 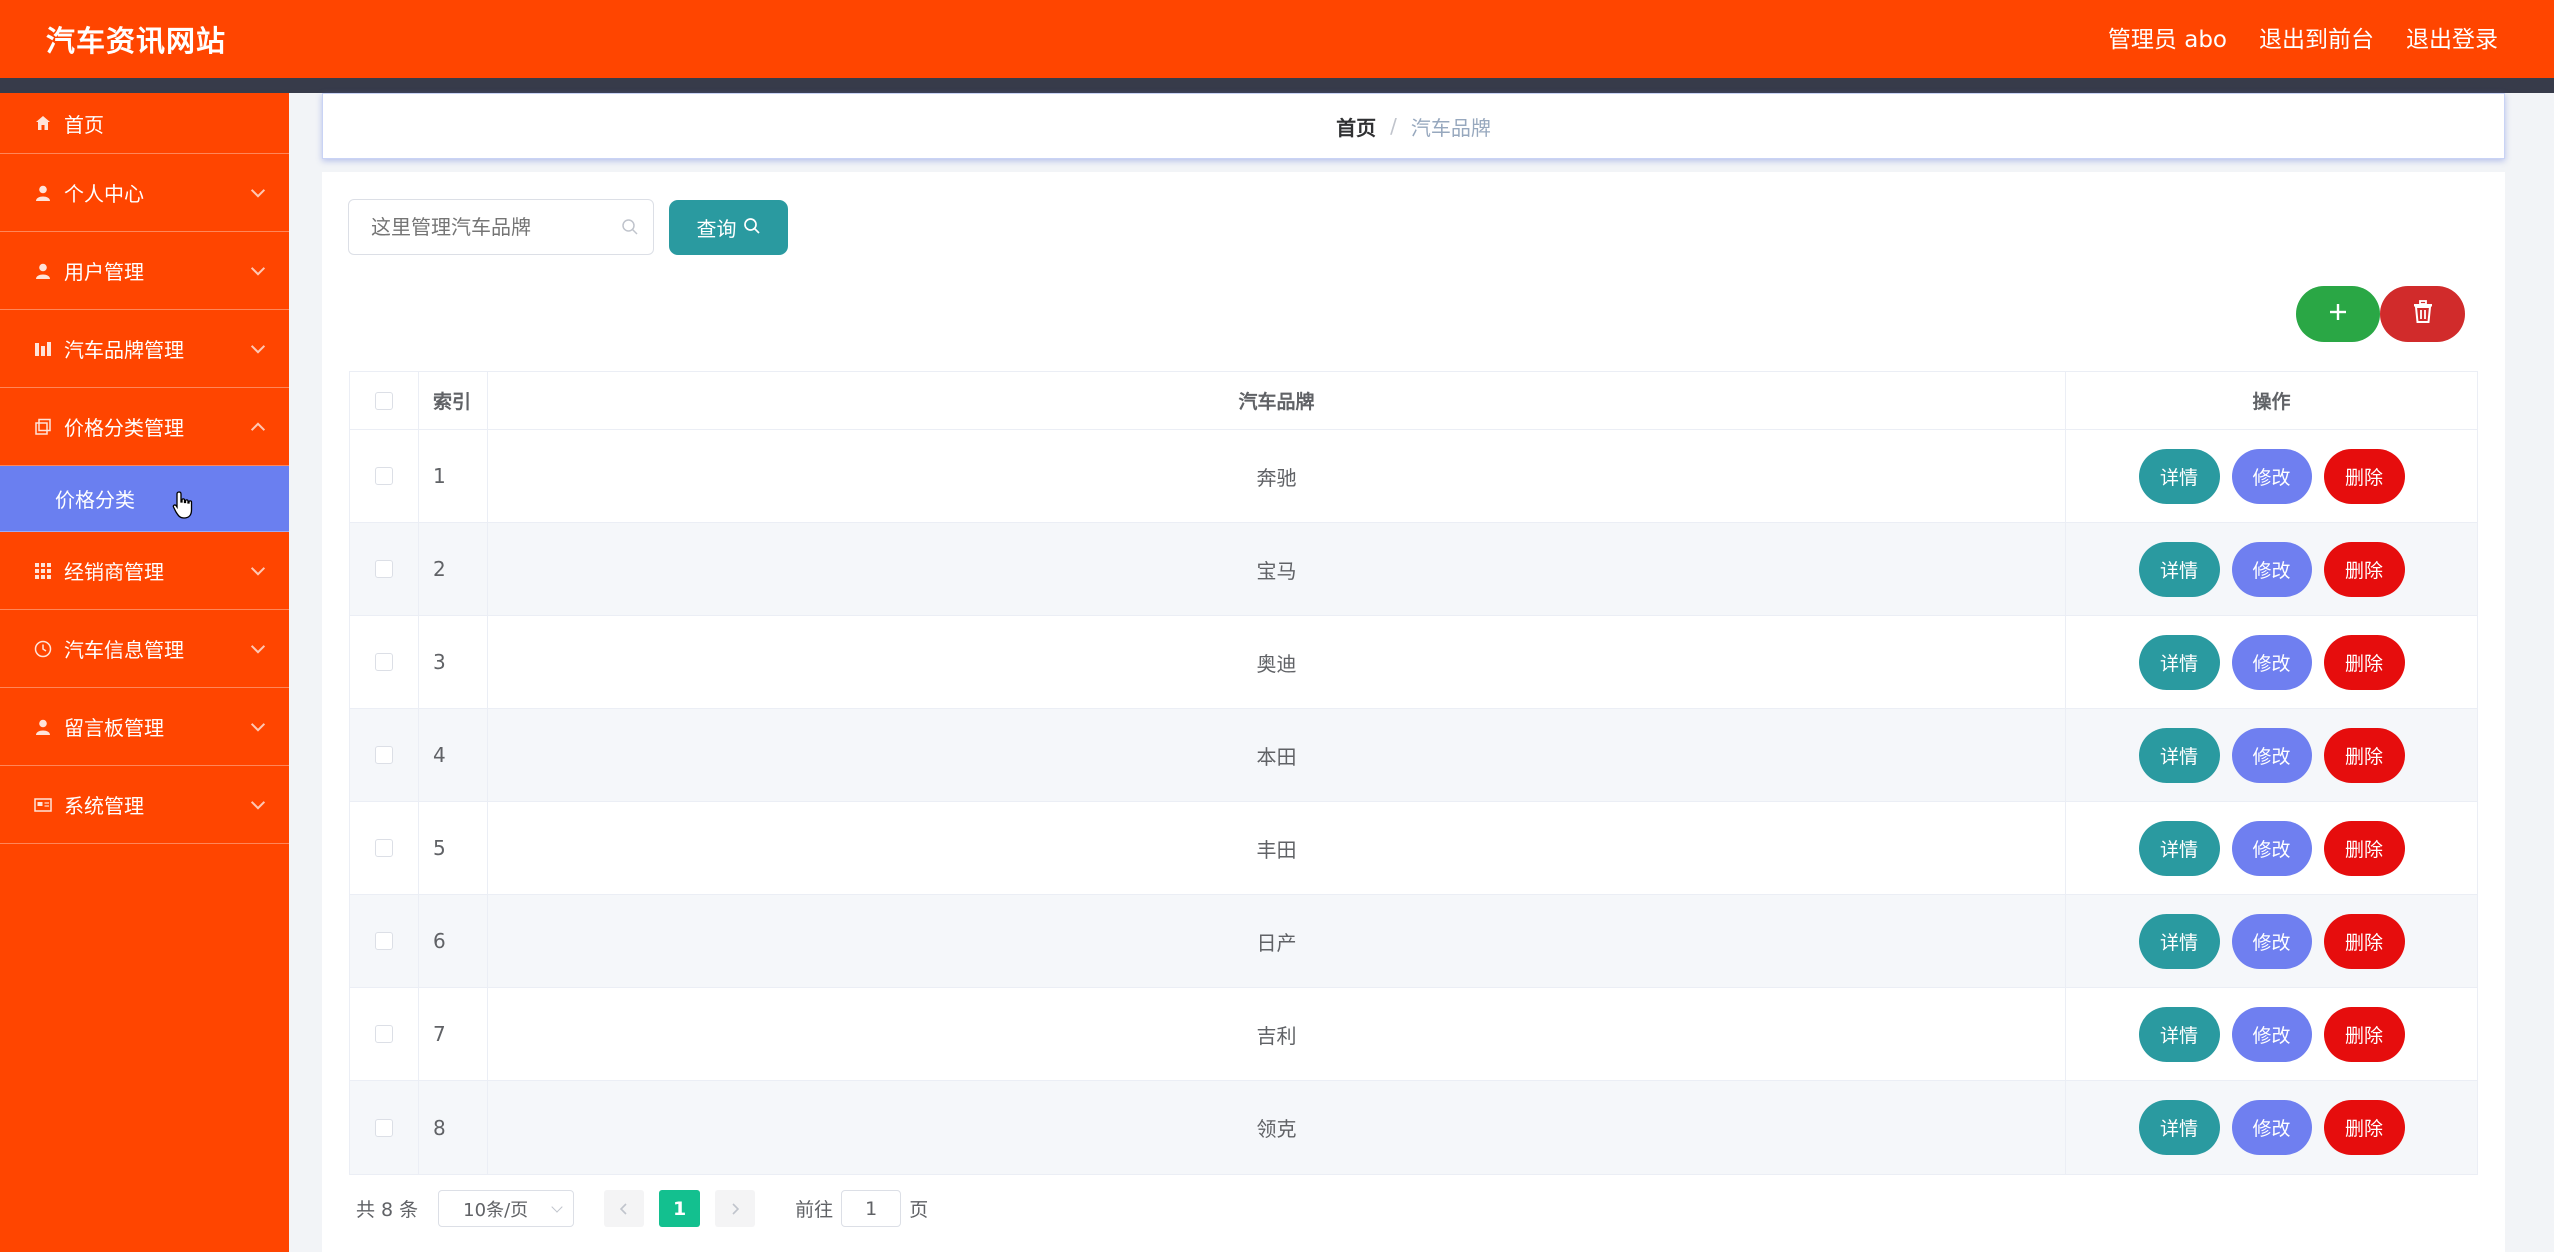 What do you see at coordinates (144, 805) in the screenshot?
I see `sidebar-item-system-management: 系统管理` at bounding box center [144, 805].